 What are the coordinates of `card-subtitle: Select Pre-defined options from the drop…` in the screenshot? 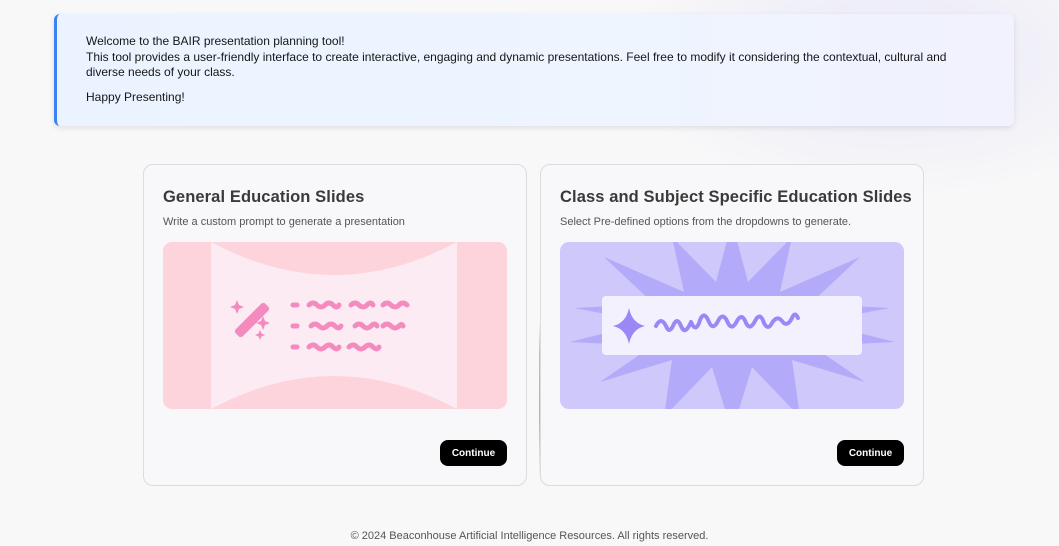 It's located at (706, 222).